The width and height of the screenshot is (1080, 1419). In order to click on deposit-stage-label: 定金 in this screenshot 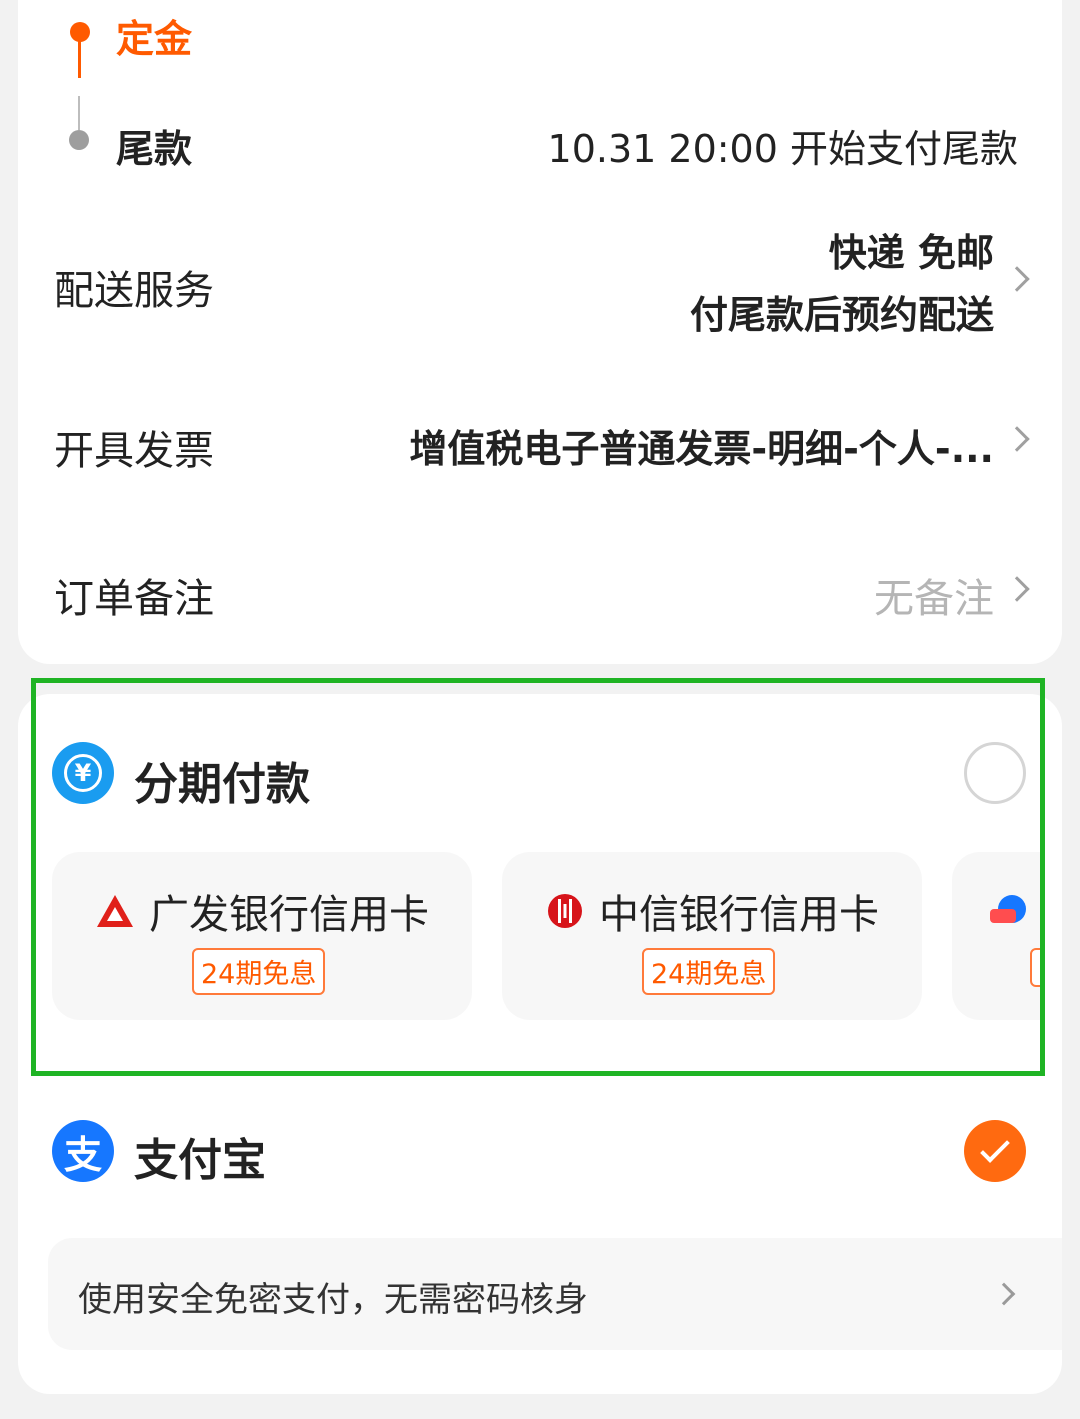, I will do `click(154, 39)`.